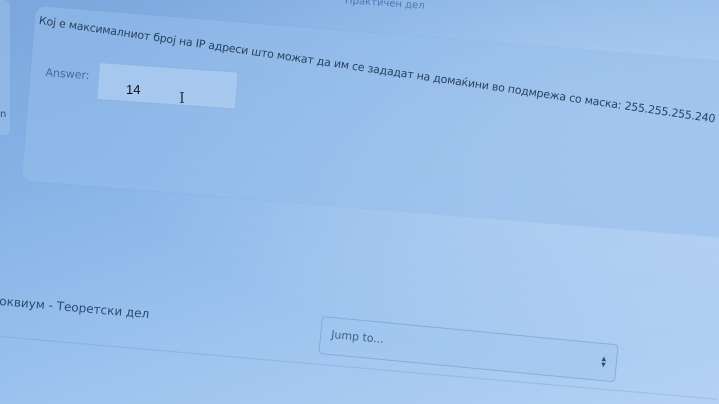 The image size is (719, 404). Describe the element at coordinates (384, 6) in the screenshot. I see `section-heading: Практичен дел` at that location.